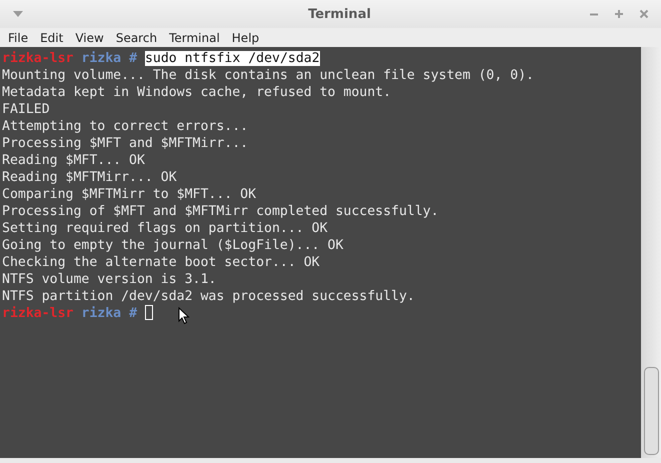 This screenshot has height=463, width=661. What do you see at coordinates (89, 37) in the screenshot?
I see `menu-item: View` at bounding box center [89, 37].